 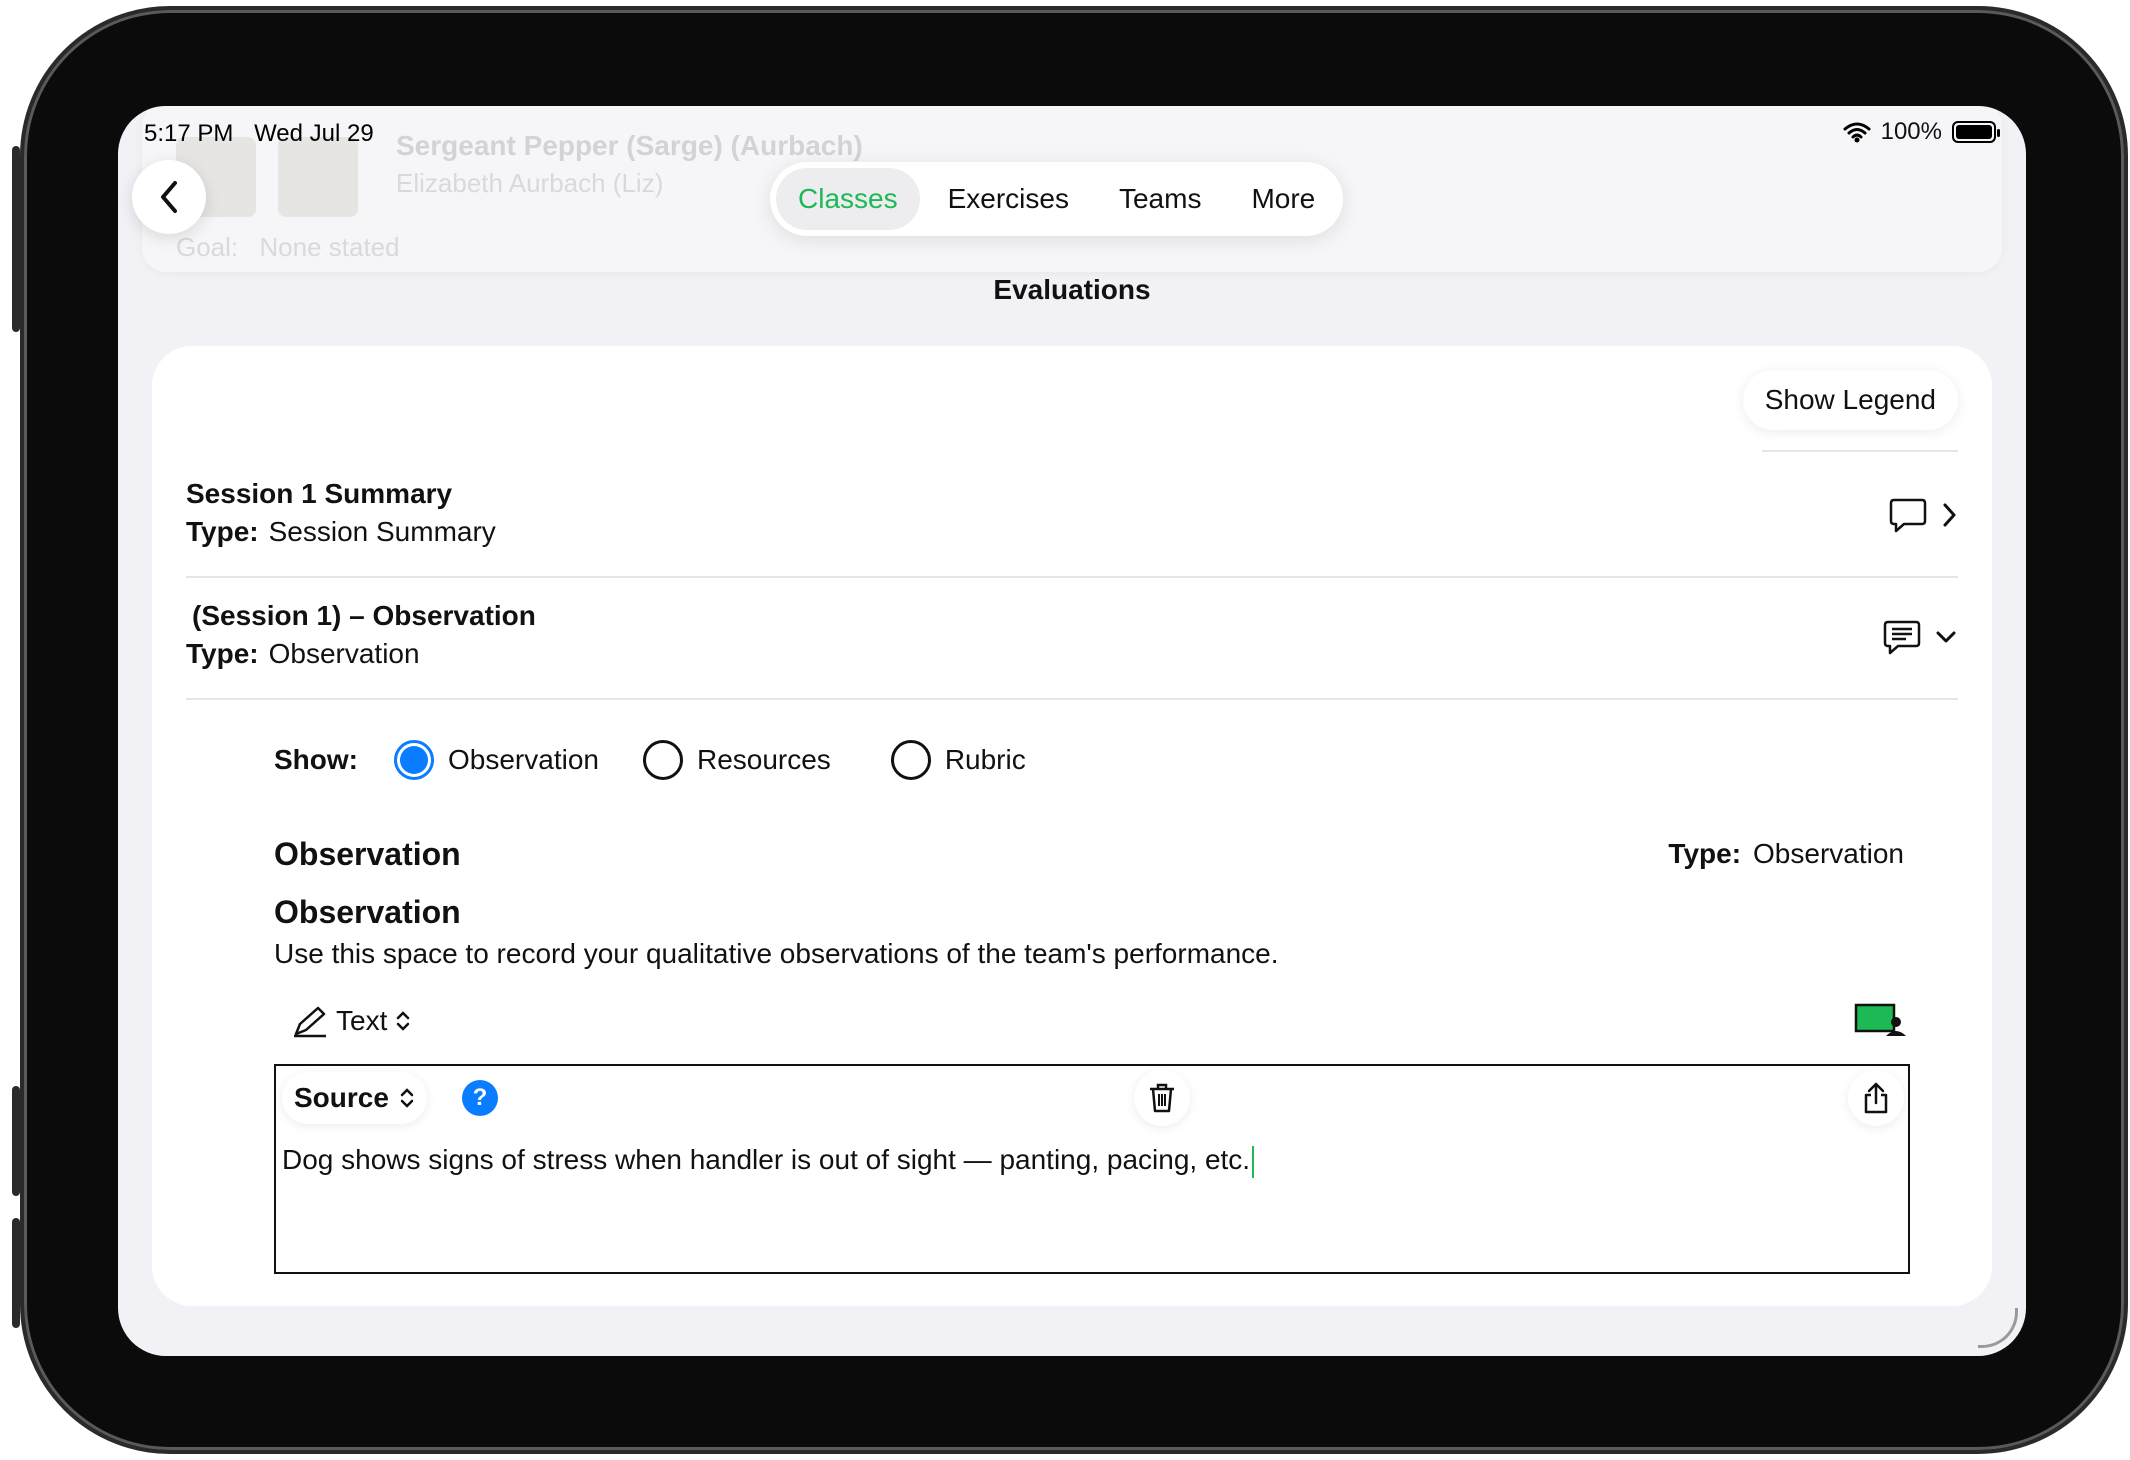 I want to click on radio-observation: Observation, so click(x=496, y=760).